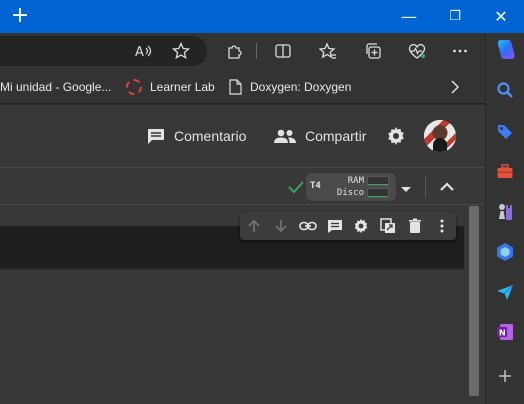 The height and width of the screenshot is (404, 524). What do you see at coordinates (351, 187) in the screenshot?
I see `runtime-resources-indicator: T4 RAM Disco` at bounding box center [351, 187].